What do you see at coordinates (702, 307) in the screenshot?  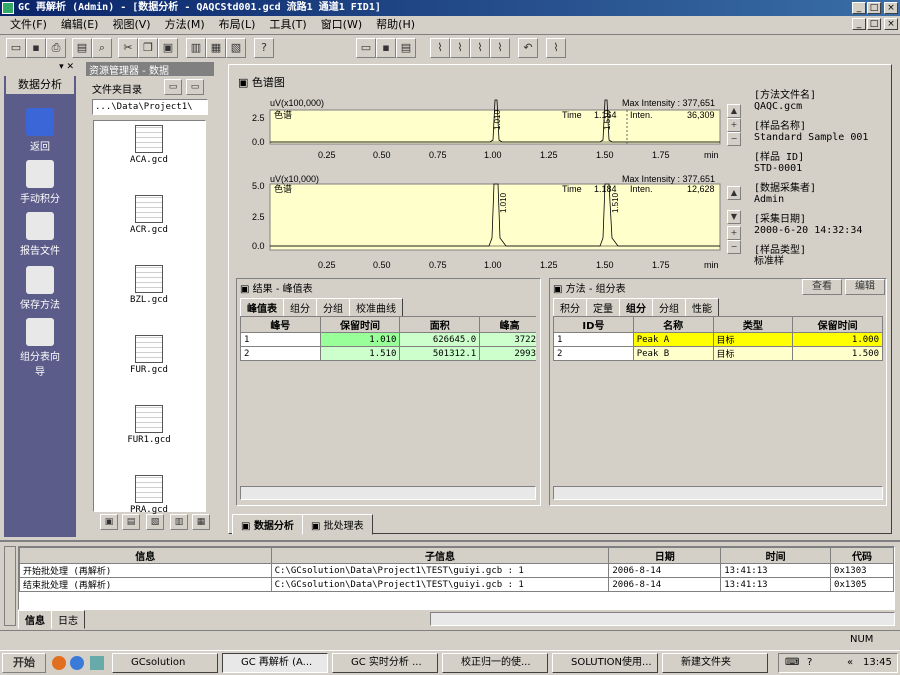 I see `tab-performance: 性能` at bounding box center [702, 307].